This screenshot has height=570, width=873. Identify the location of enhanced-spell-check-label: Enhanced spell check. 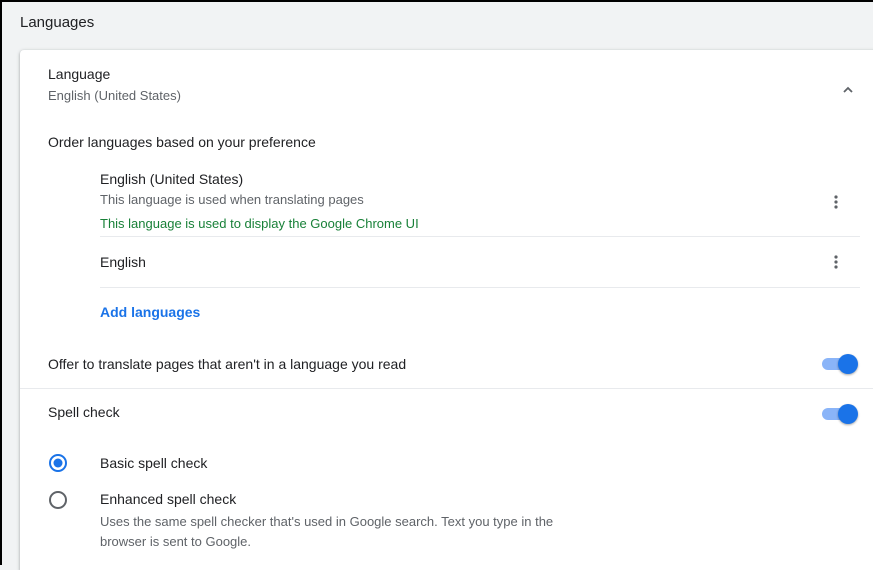
(168, 499).